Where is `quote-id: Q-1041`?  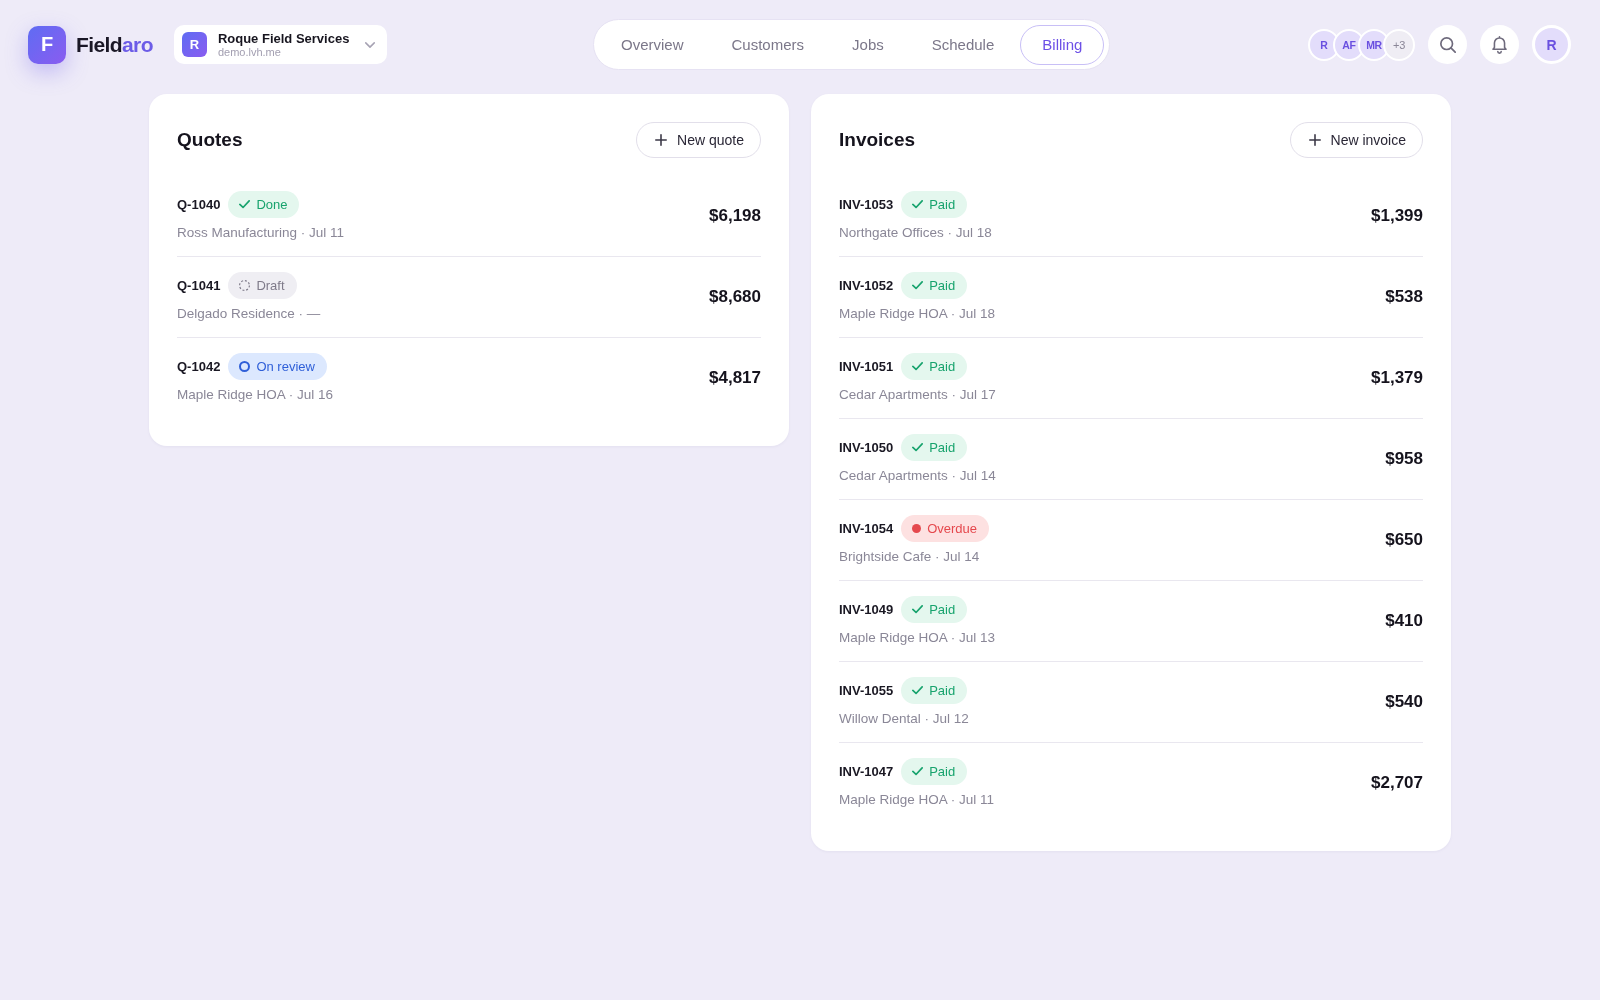 quote-id: Q-1041 is located at coordinates (199, 285).